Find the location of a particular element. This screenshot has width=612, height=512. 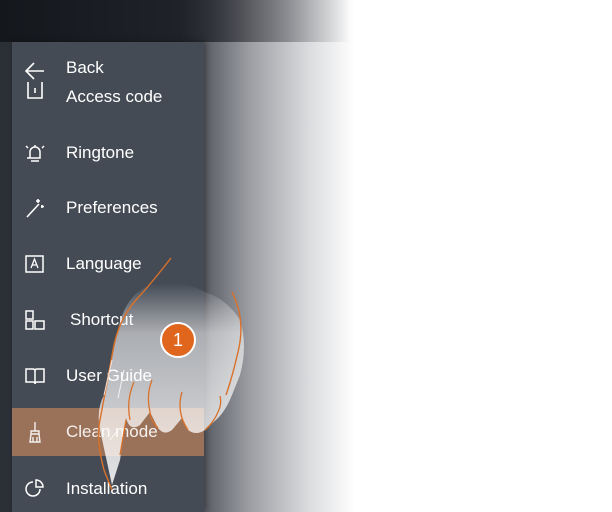

menu-item-clean-mode: Clean mode is located at coordinates (108, 432).